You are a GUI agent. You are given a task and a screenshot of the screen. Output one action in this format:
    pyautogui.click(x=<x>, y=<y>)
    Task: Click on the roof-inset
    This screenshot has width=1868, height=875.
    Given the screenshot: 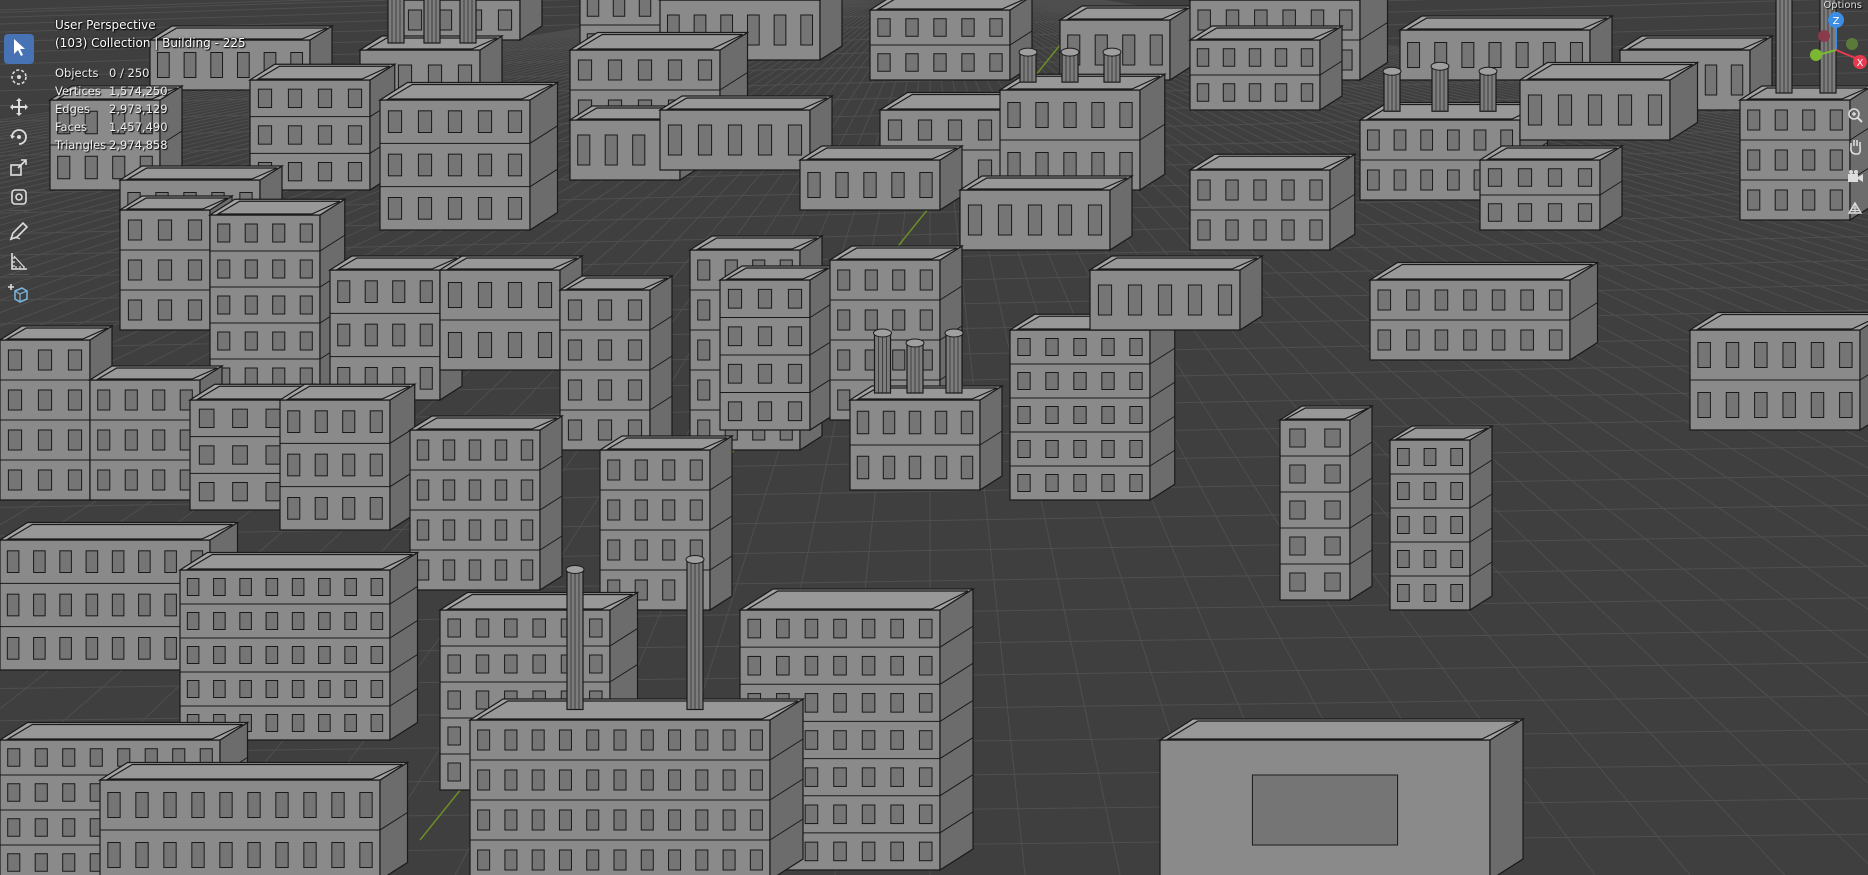 What is the action you would take?
    pyautogui.click(x=469, y=91)
    